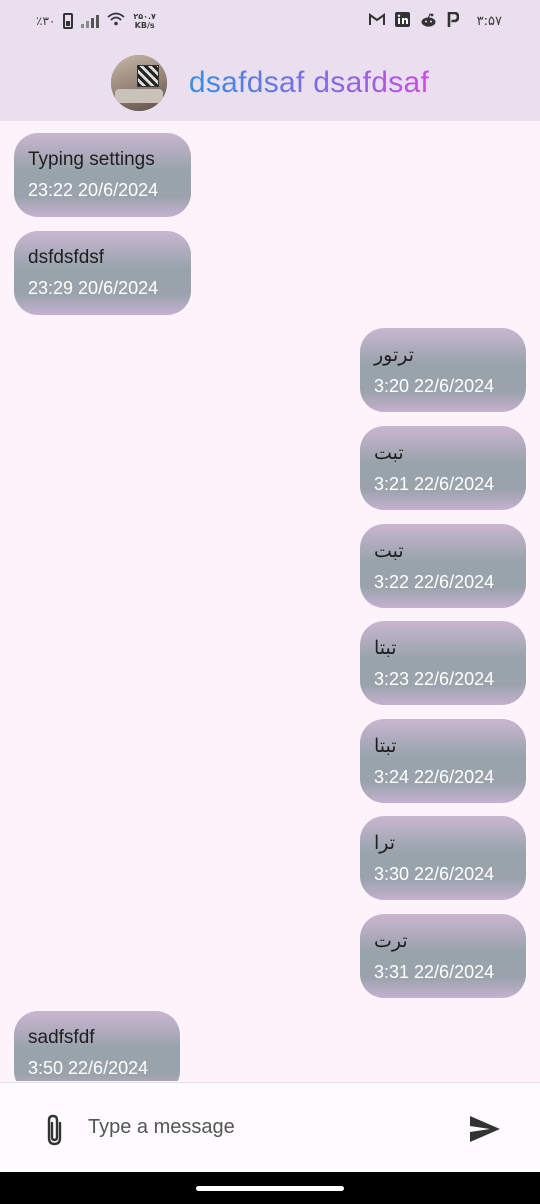 Image resolution: width=540 pixels, height=1204 pixels. I want to click on battery-icon, so click(68, 21).